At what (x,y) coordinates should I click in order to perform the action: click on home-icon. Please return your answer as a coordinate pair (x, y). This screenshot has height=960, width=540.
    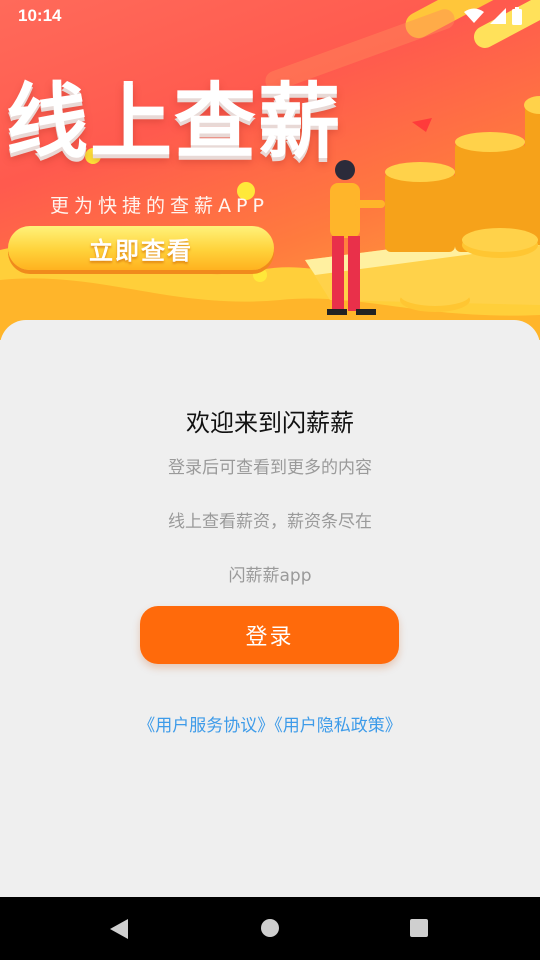
    Looking at the image, I should click on (270, 928).